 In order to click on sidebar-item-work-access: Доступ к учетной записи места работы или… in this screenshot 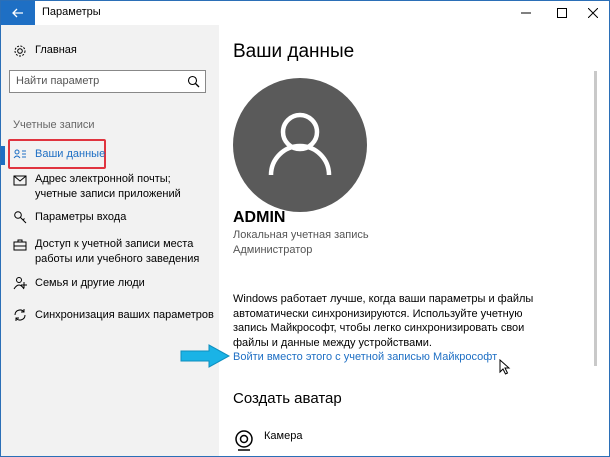, I will do `click(110, 251)`.